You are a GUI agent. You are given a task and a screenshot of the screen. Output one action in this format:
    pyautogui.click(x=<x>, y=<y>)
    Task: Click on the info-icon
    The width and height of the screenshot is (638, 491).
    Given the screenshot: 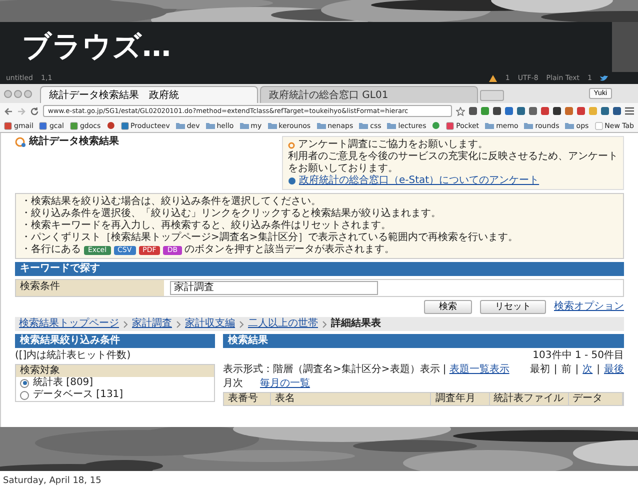 What is the action you would take?
    pyautogui.click(x=292, y=181)
    